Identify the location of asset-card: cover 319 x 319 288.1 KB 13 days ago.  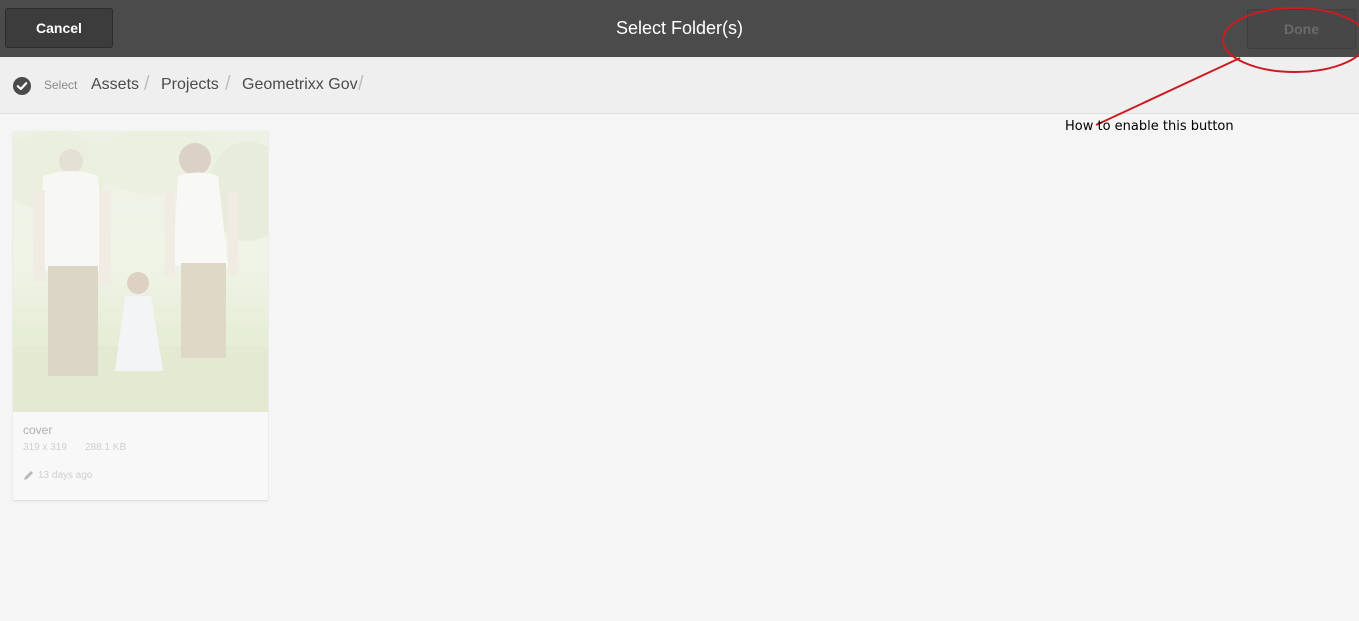
(140, 315).